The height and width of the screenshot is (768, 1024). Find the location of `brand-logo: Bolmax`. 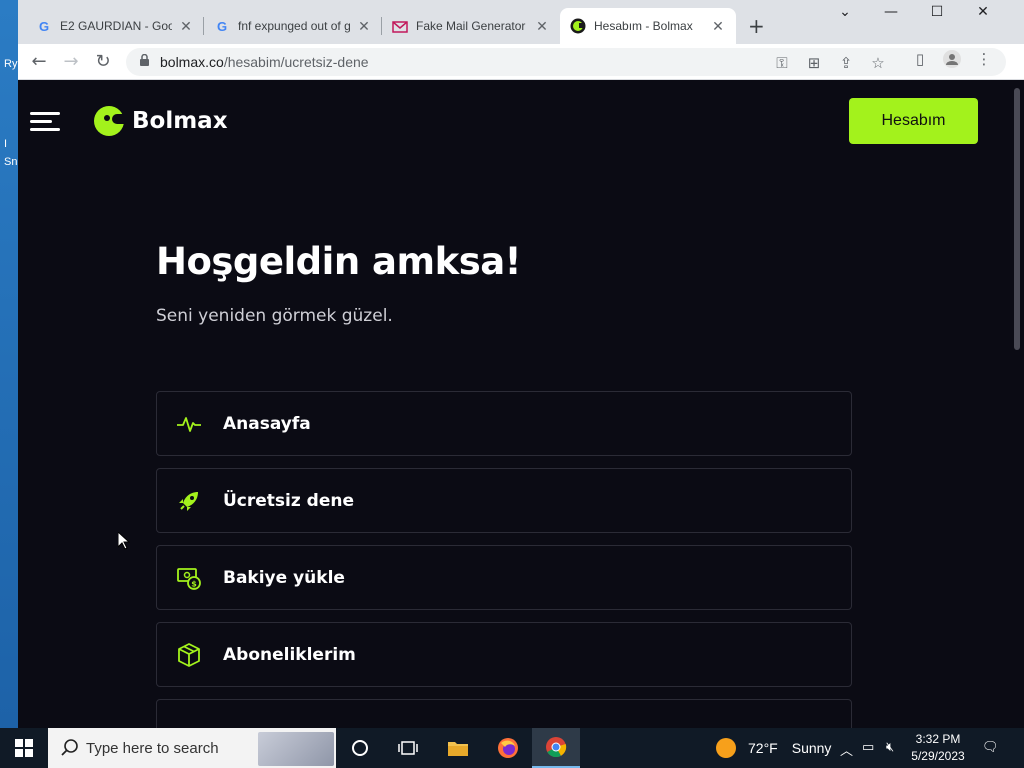

brand-logo: Bolmax is located at coordinates (161, 121).